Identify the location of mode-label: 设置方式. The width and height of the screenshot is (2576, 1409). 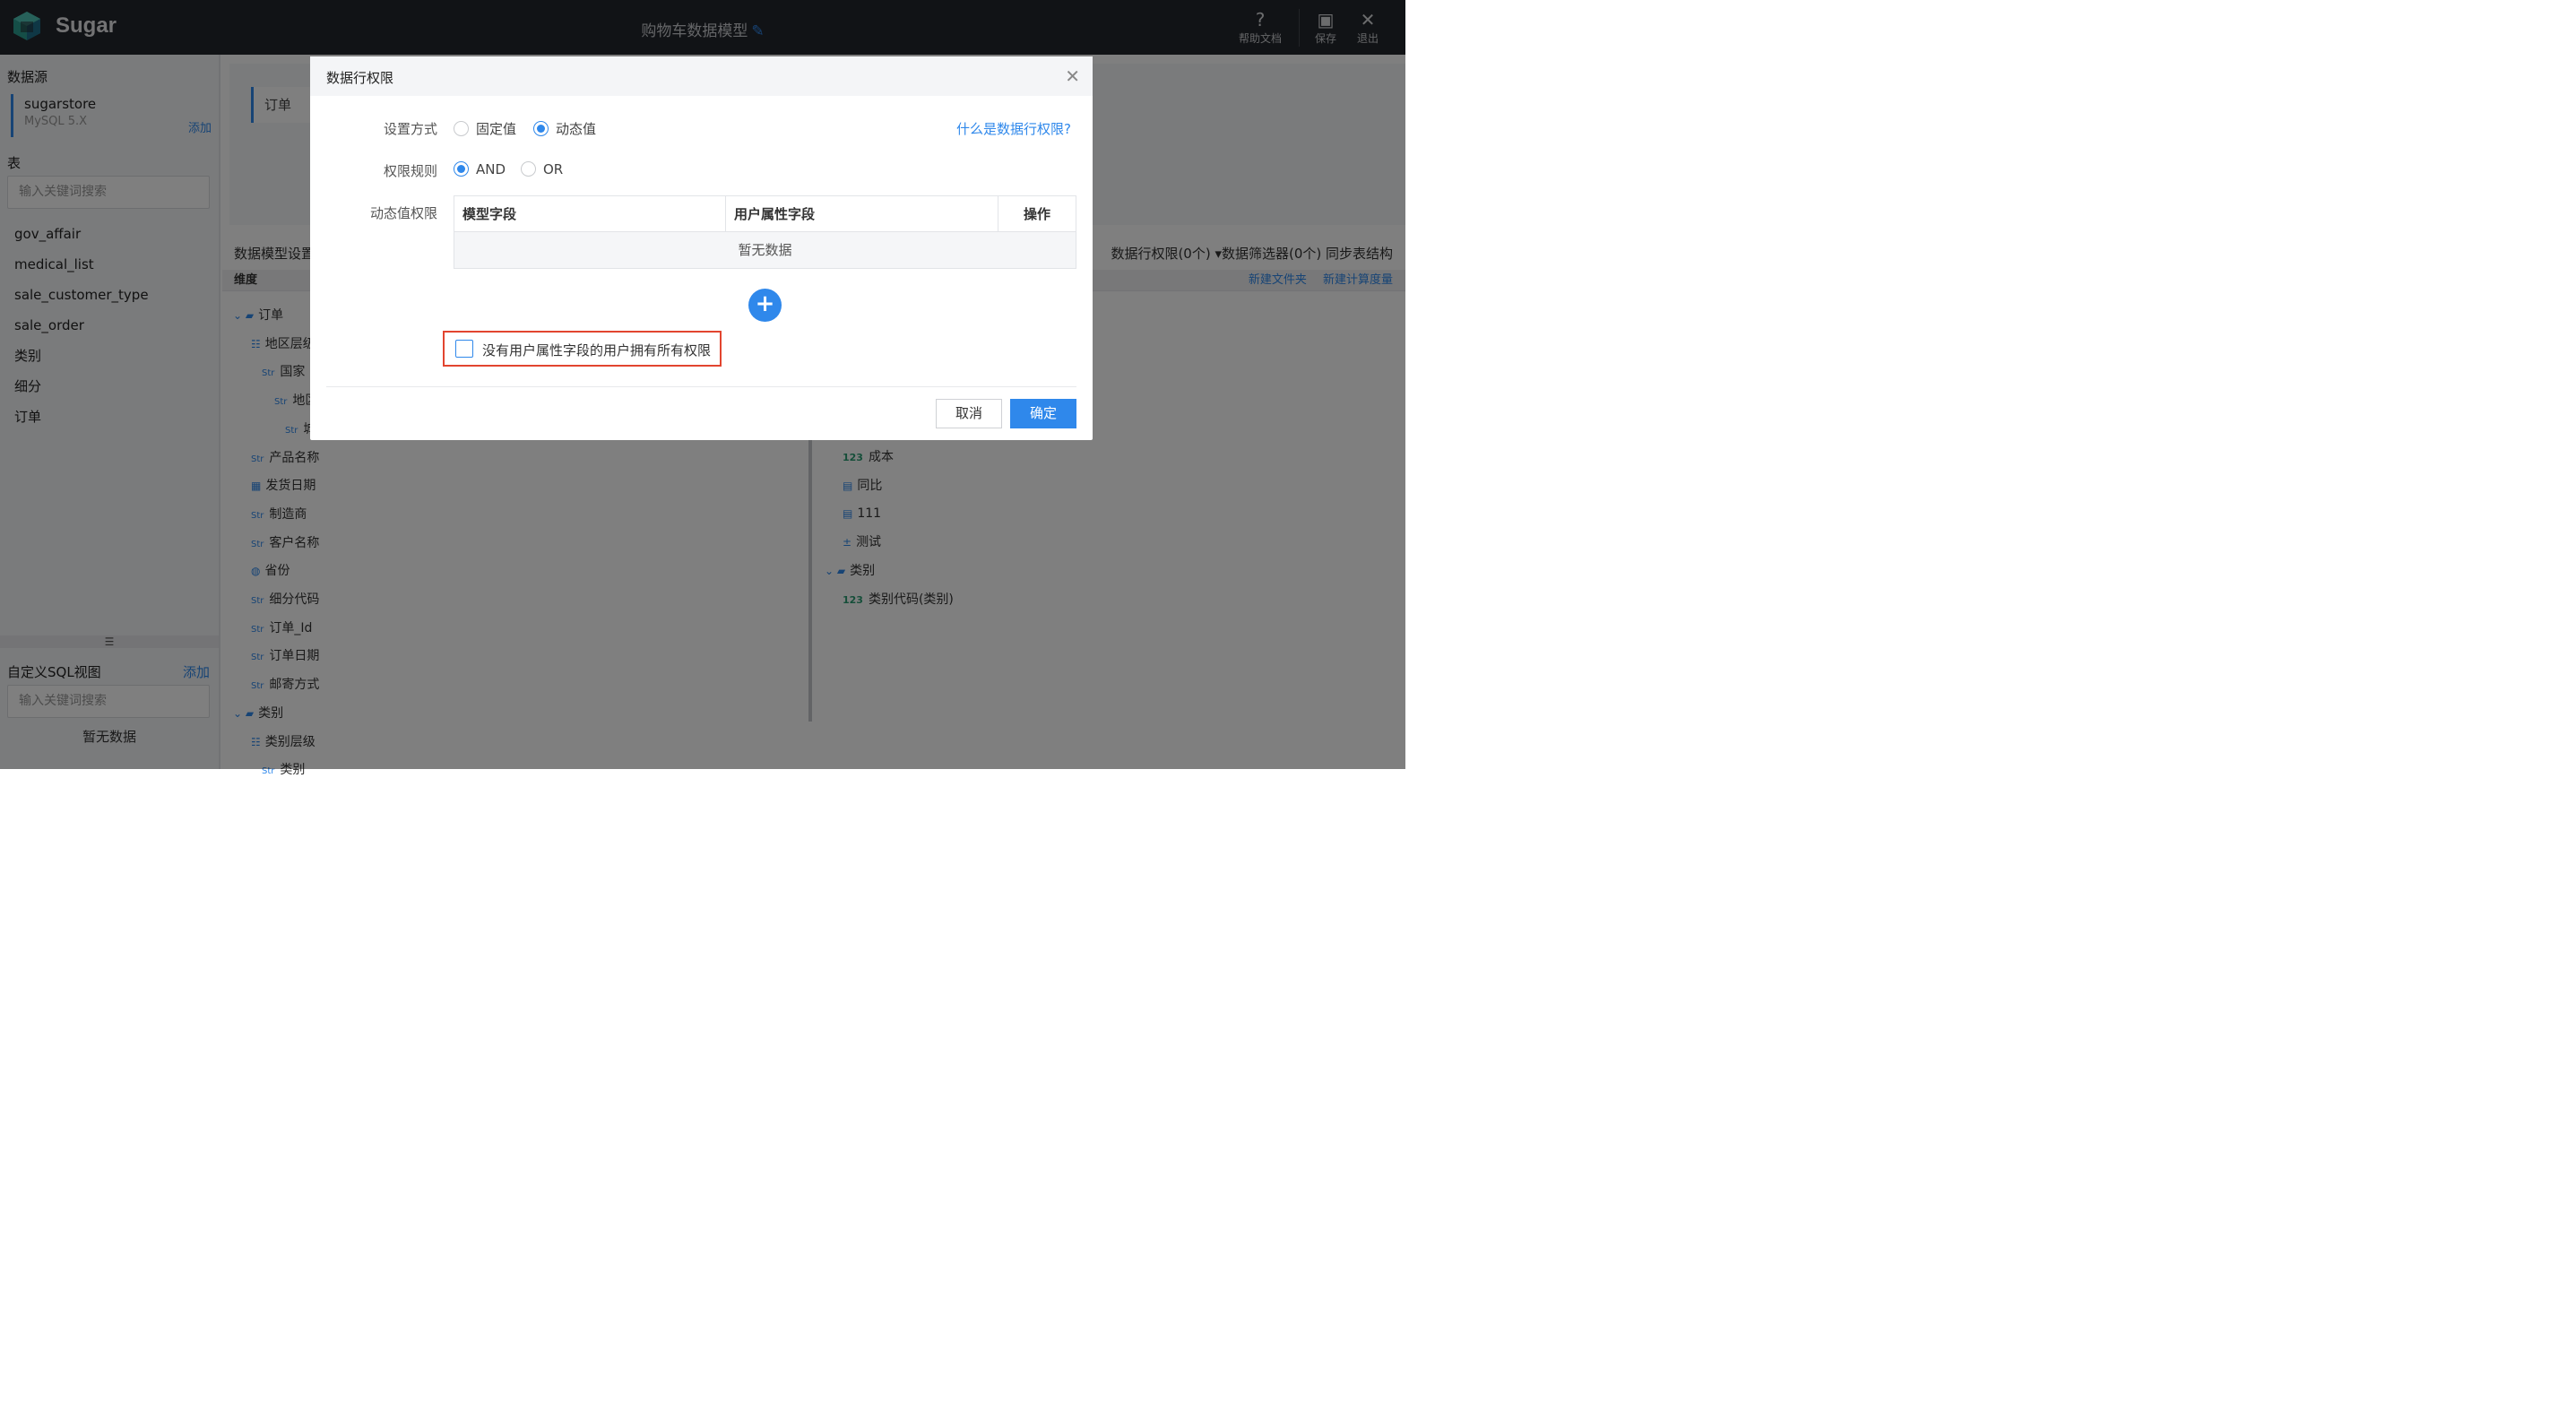
(410, 129).